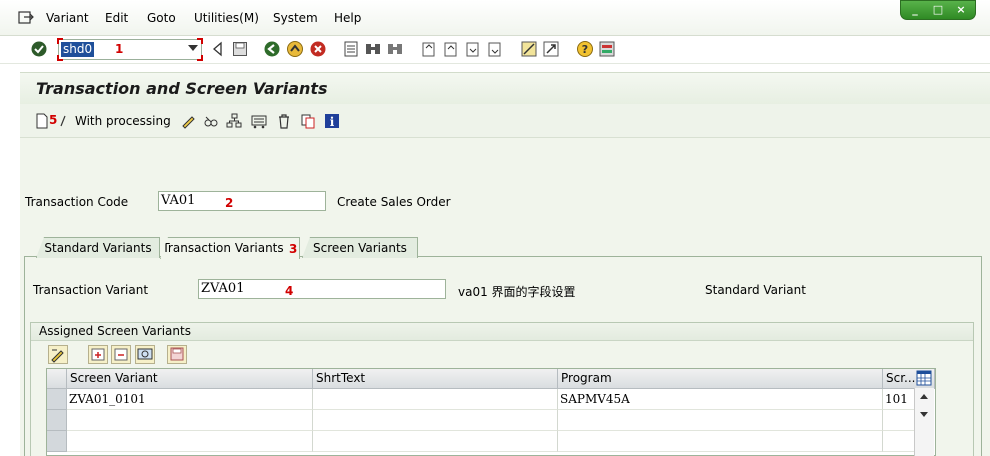  I want to click on details-edit-icon, so click(58, 354).